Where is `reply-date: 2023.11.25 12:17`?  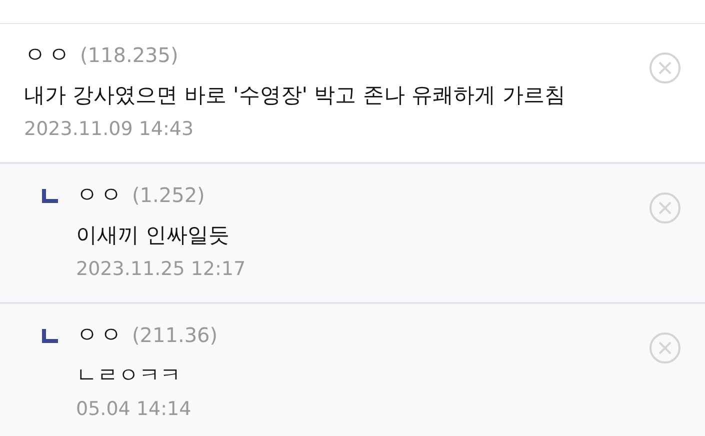 reply-date: 2023.11.25 12:17 is located at coordinates (161, 269).